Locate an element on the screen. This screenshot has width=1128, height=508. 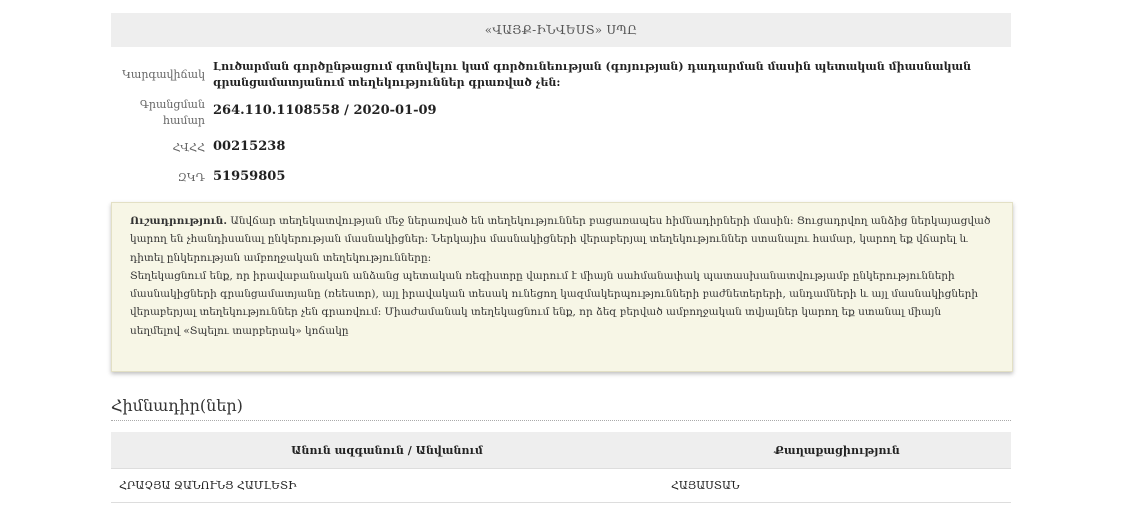
zkd-value: 51959805 is located at coordinates (249, 176).